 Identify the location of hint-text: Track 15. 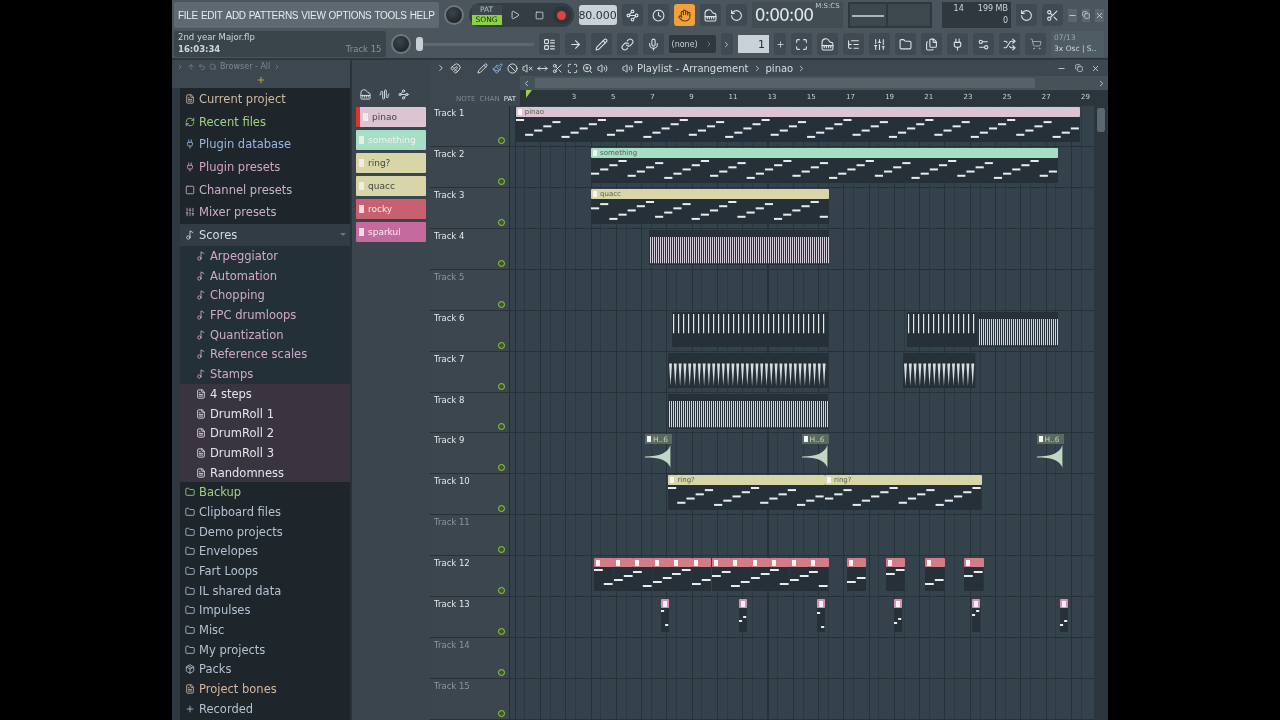
(363, 50).